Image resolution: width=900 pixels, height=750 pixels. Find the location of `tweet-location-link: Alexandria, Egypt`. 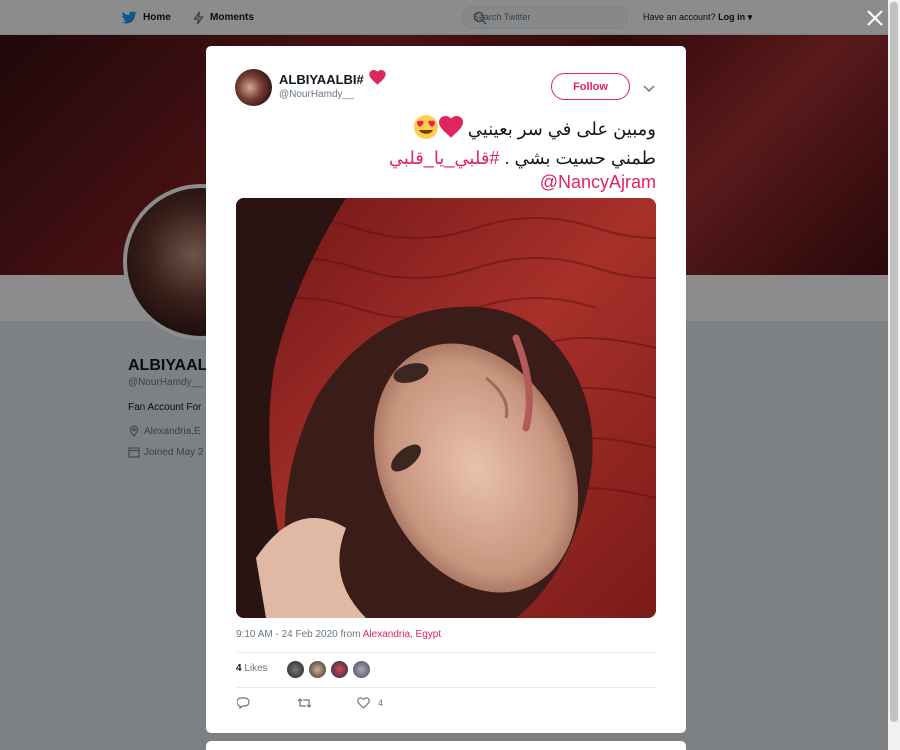

tweet-location-link: Alexandria, Egypt is located at coordinates (402, 634).